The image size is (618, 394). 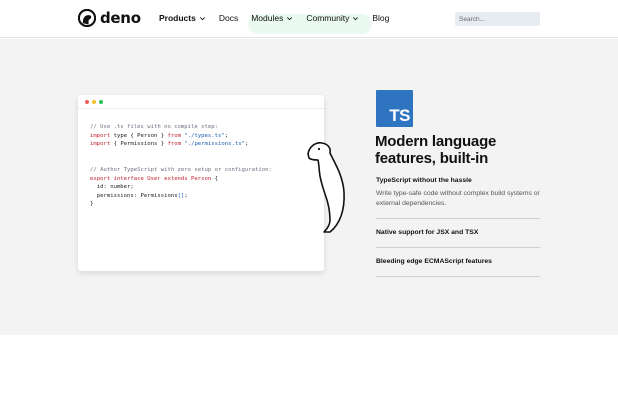 What do you see at coordinates (202, 135) in the screenshot?
I see `code-token: "./types.ts"` at bounding box center [202, 135].